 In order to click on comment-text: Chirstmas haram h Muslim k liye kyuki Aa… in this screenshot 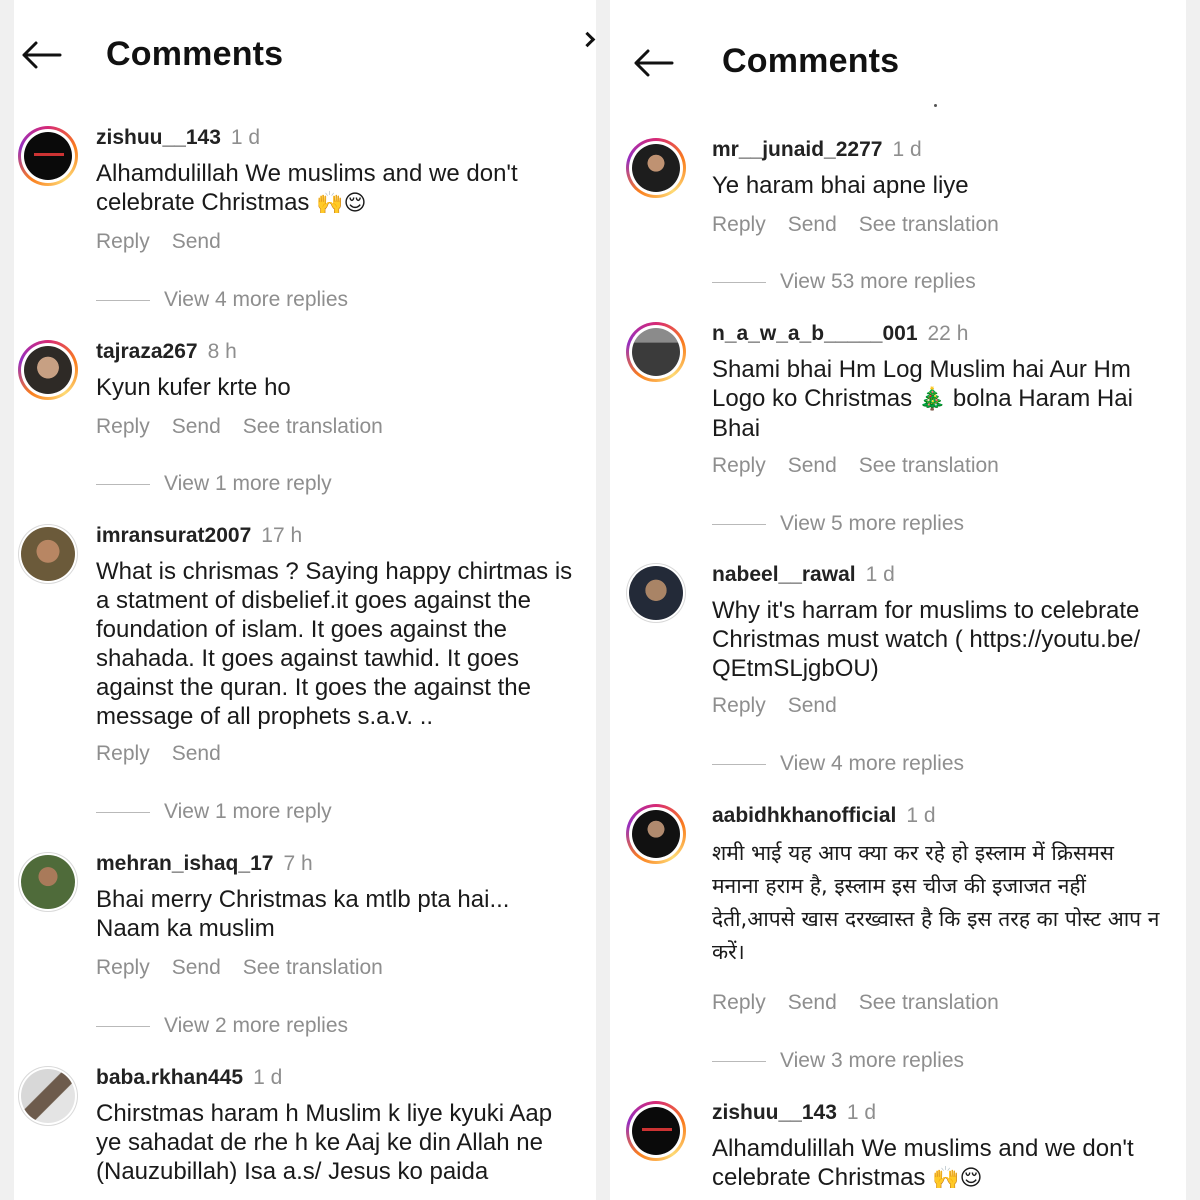, I will do `click(324, 1142)`.